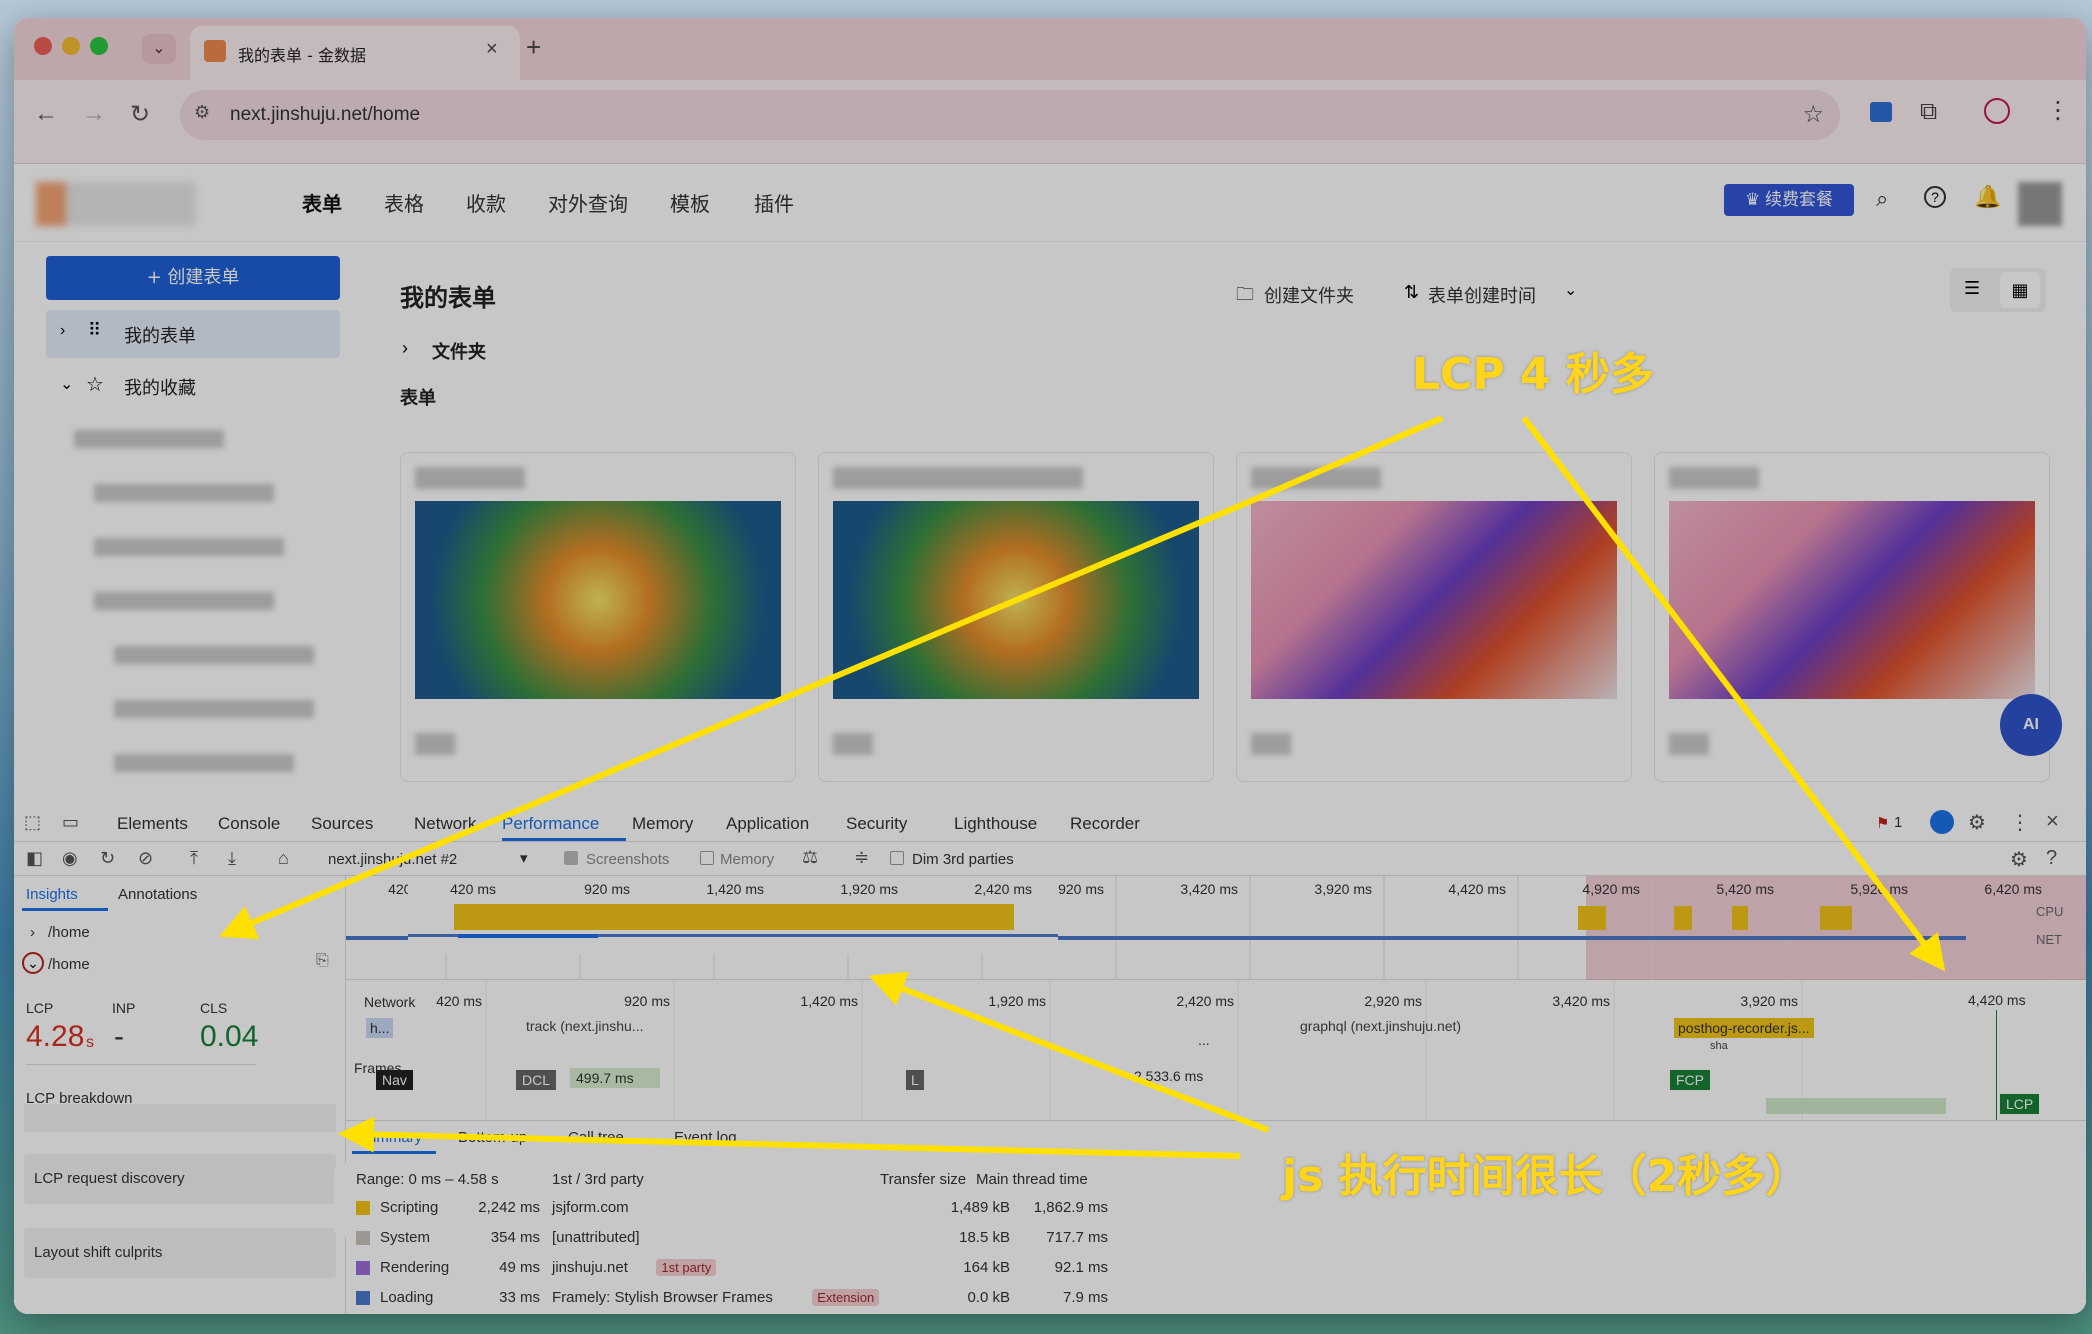  Describe the element at coordinates (1733, 694) in the screenshot. I see `arrow-to-lcp-marker` at that location.